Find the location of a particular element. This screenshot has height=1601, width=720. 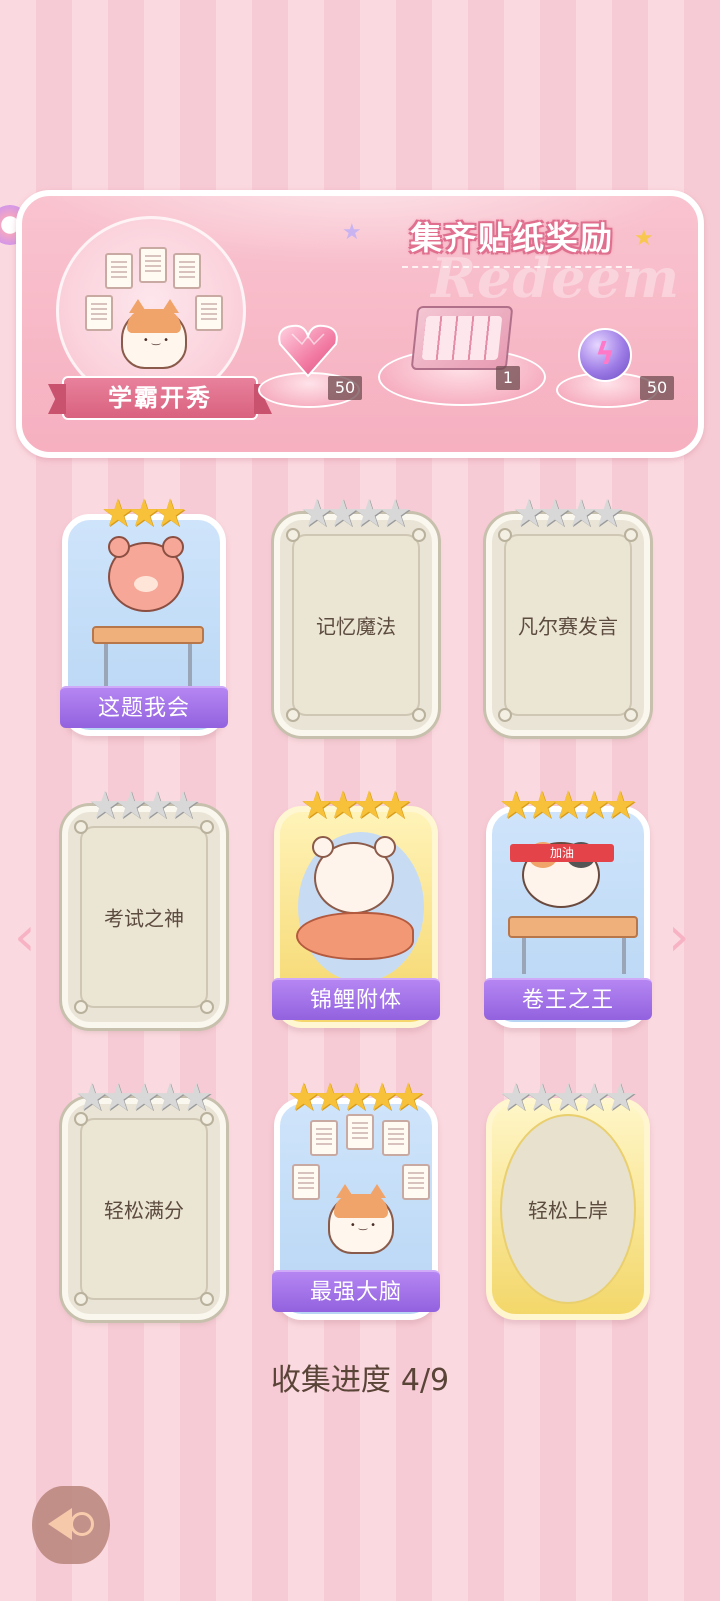

card-label: 锦鲤附体 is located at coordinates (356, 999).